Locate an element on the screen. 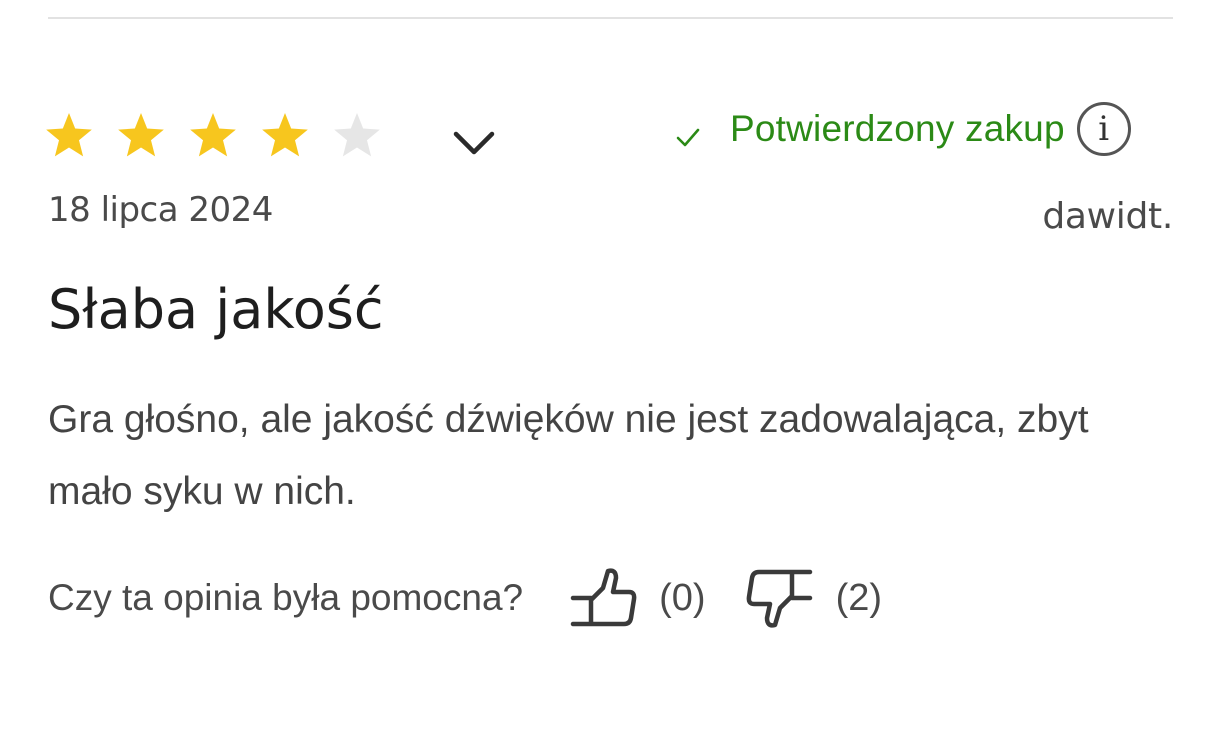 The height and width of the screenshot is (739, 1220). star-rating is located at coordinates (213, 136).